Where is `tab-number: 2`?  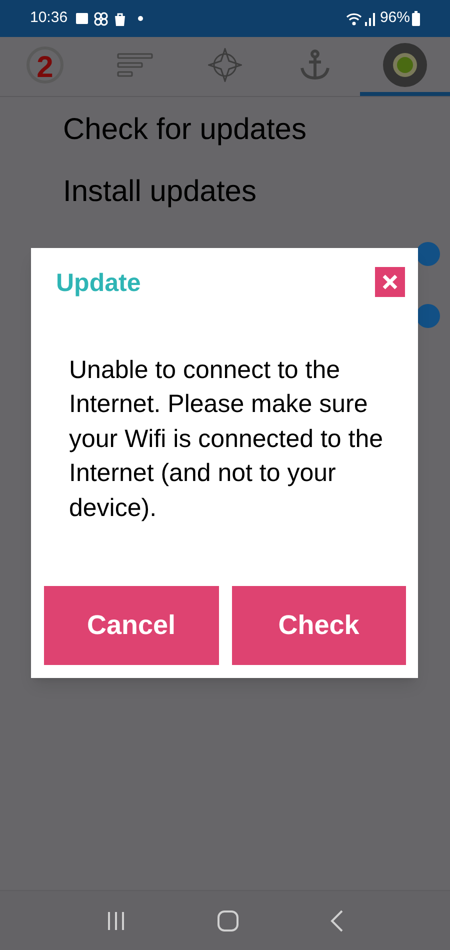 tab-number: 2 is located at coordinates (45, 67).